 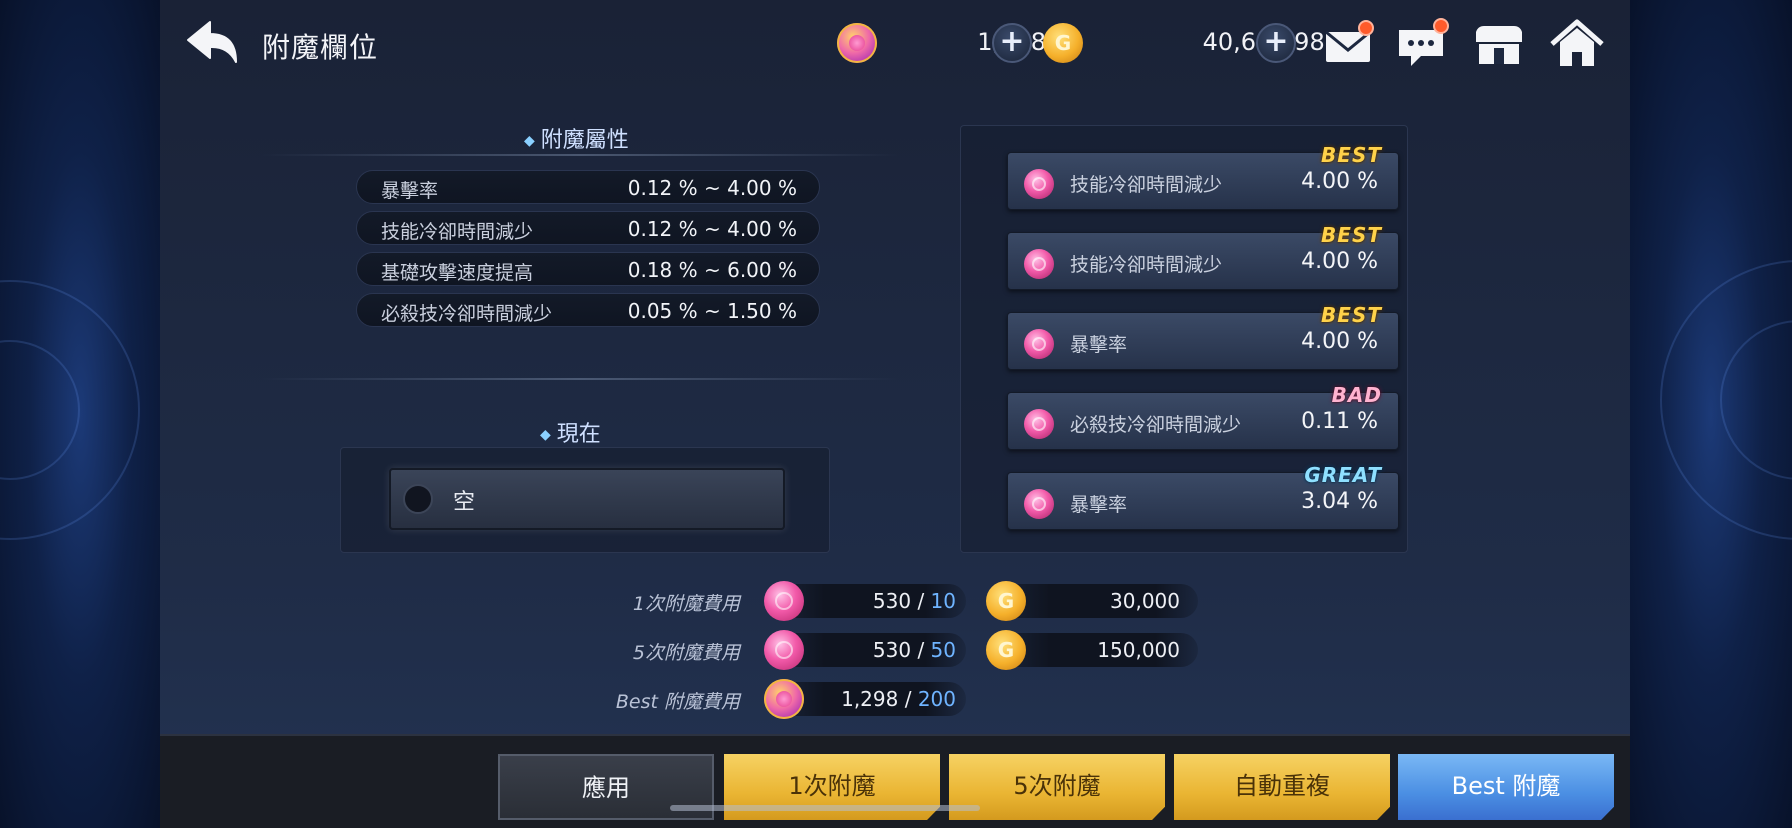 I want to click on gem-cost: 530 / 50, so click(x=914, y=650).